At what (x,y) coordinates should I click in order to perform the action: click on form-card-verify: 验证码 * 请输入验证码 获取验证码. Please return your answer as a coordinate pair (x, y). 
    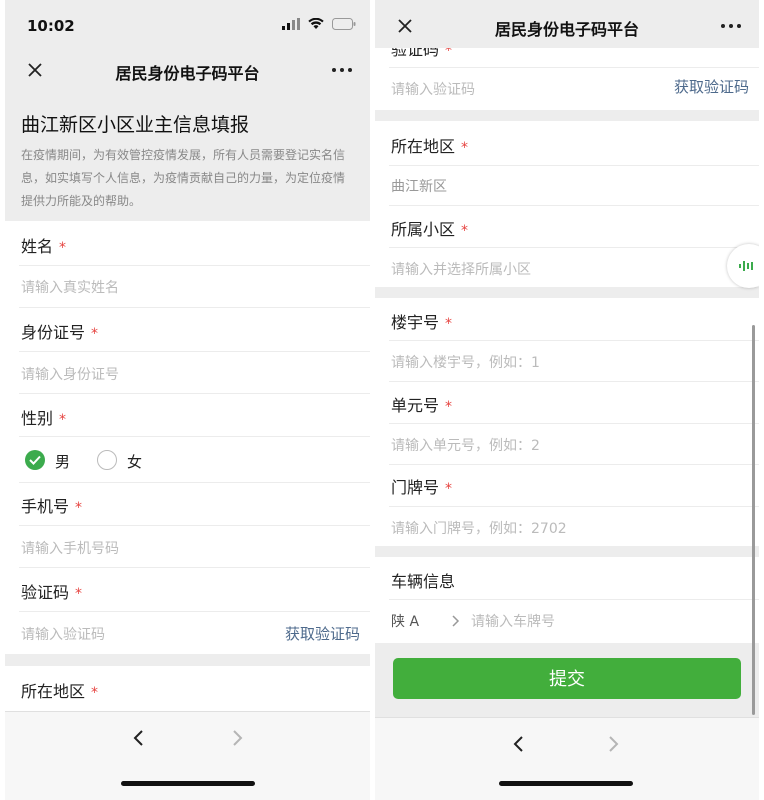
    Looking at the image, I should click on (567, 79).